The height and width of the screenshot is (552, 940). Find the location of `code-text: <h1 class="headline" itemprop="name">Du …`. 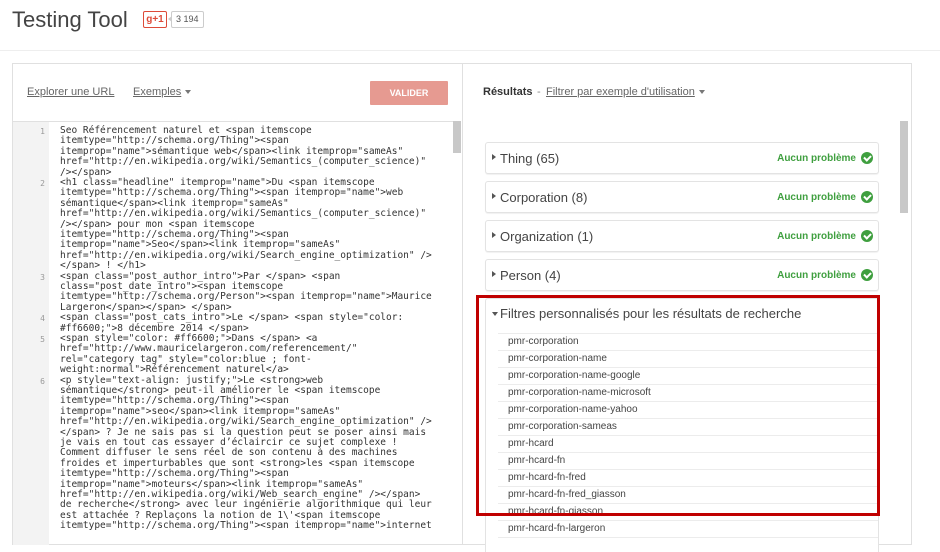

code-text: <h1 class="headline" itemprop="name">Du … is located at coordinates (246, 224).